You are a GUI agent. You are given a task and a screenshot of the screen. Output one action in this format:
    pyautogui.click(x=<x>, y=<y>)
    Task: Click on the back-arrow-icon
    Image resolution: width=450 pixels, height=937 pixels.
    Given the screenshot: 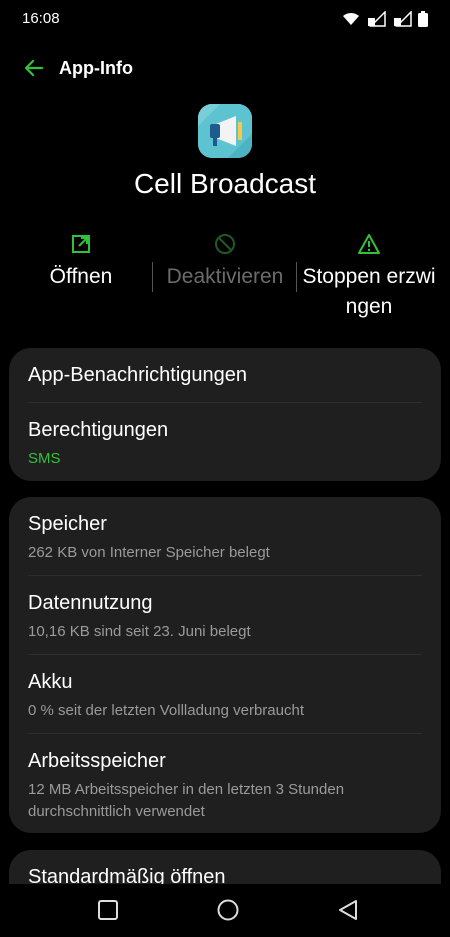 What is the action you would take?
    pyautogui.click(x=34, y=68)
    